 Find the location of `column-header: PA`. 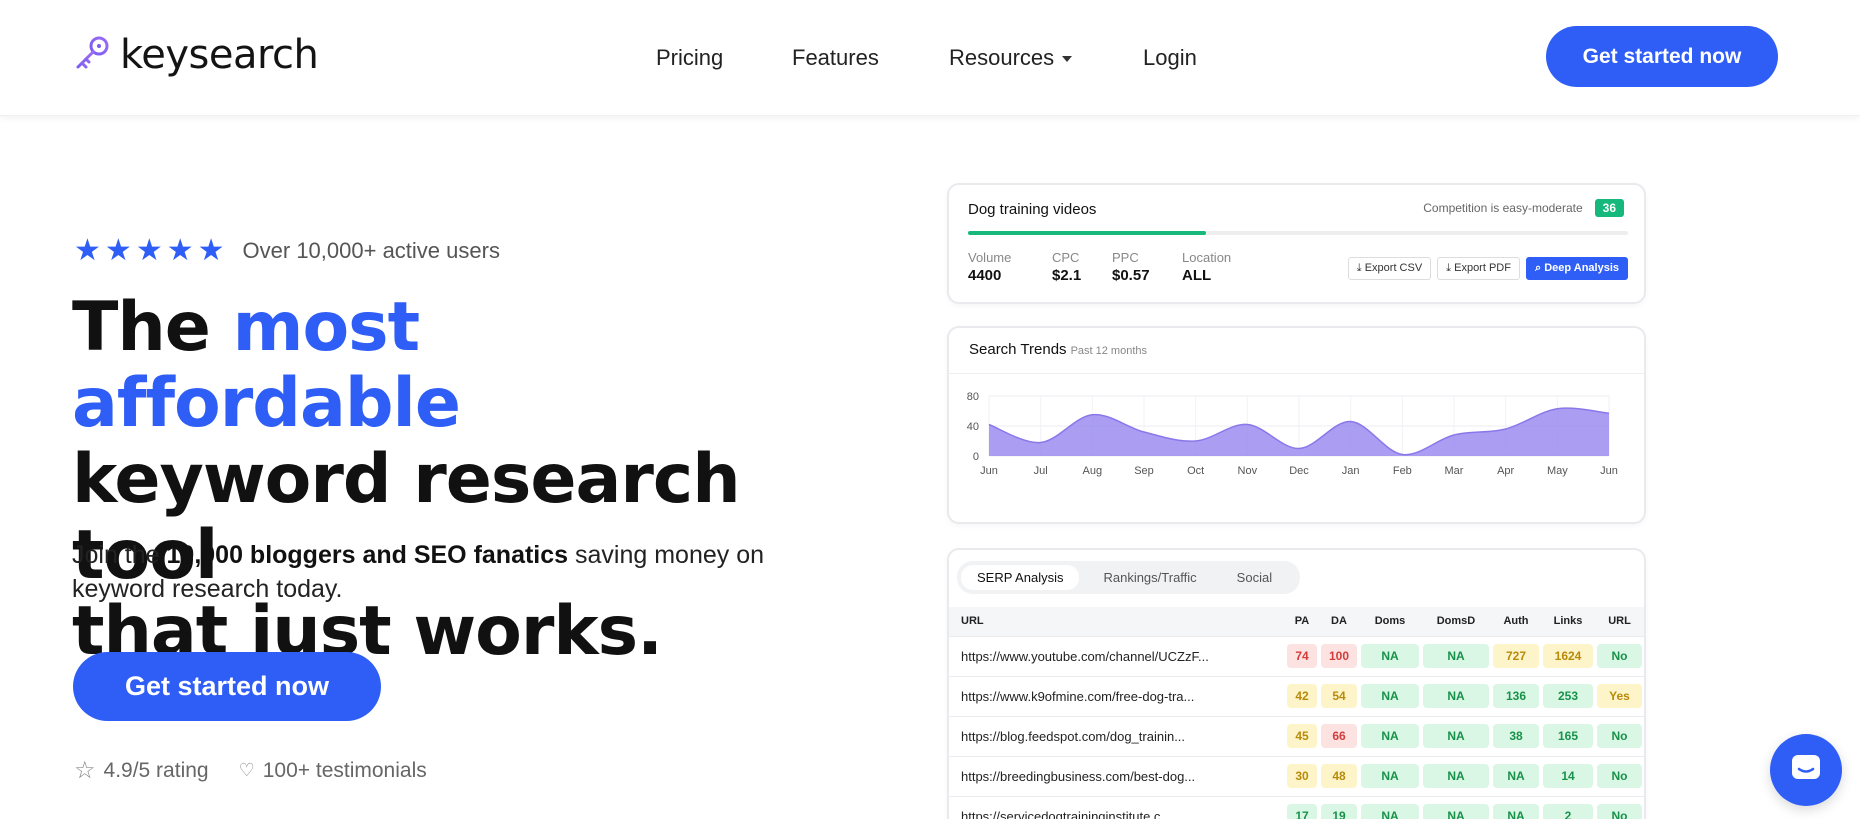

column-header: PA is located at coordinates (1302, 621).